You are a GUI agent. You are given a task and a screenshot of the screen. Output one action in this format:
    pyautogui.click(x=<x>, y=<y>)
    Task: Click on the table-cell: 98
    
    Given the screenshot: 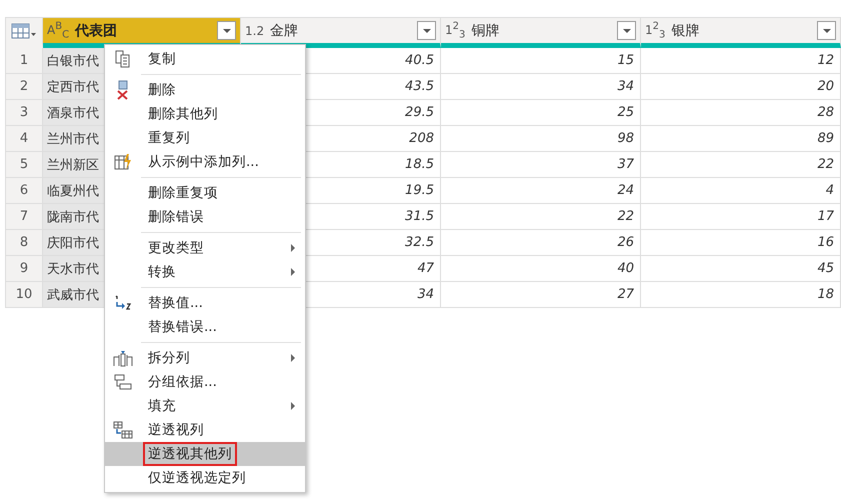 What is the action you would take?
    pyautogui.click(x=541, y=139)
    